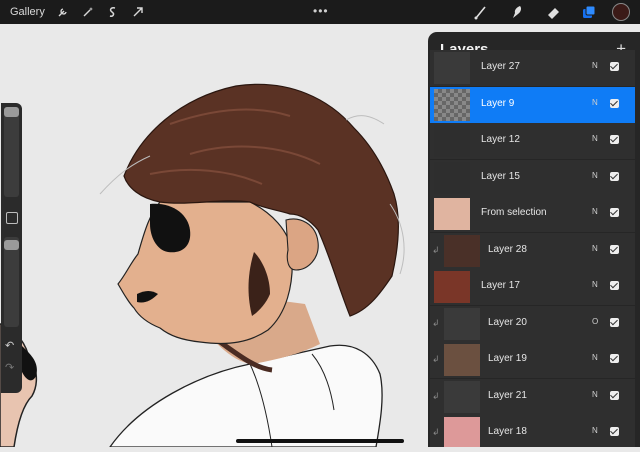  Describe the element at coordinates (514, 212) in the screenshot. I see `layer-name: From selection` at that location.